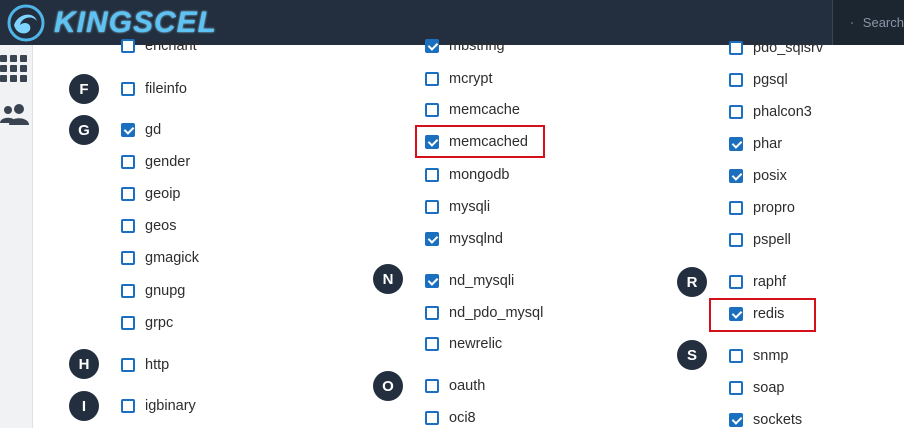 Image resolution: width=904 pixels, height=428 pixels. What do you see at coordinates (462, 418) in the screenshot?
I see `extension-label: oci8` at bounding box center [462, 418].